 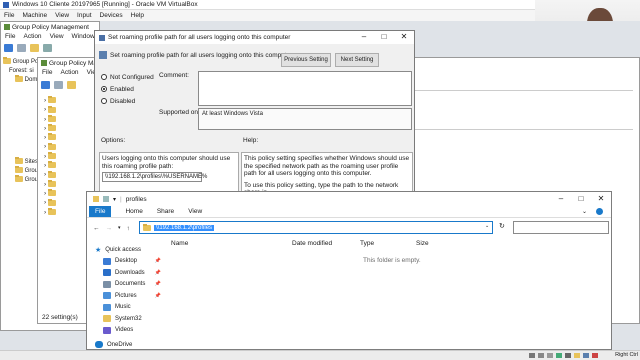 I want to click on gpm-menu-action: Action, so click(x=32, y=37).